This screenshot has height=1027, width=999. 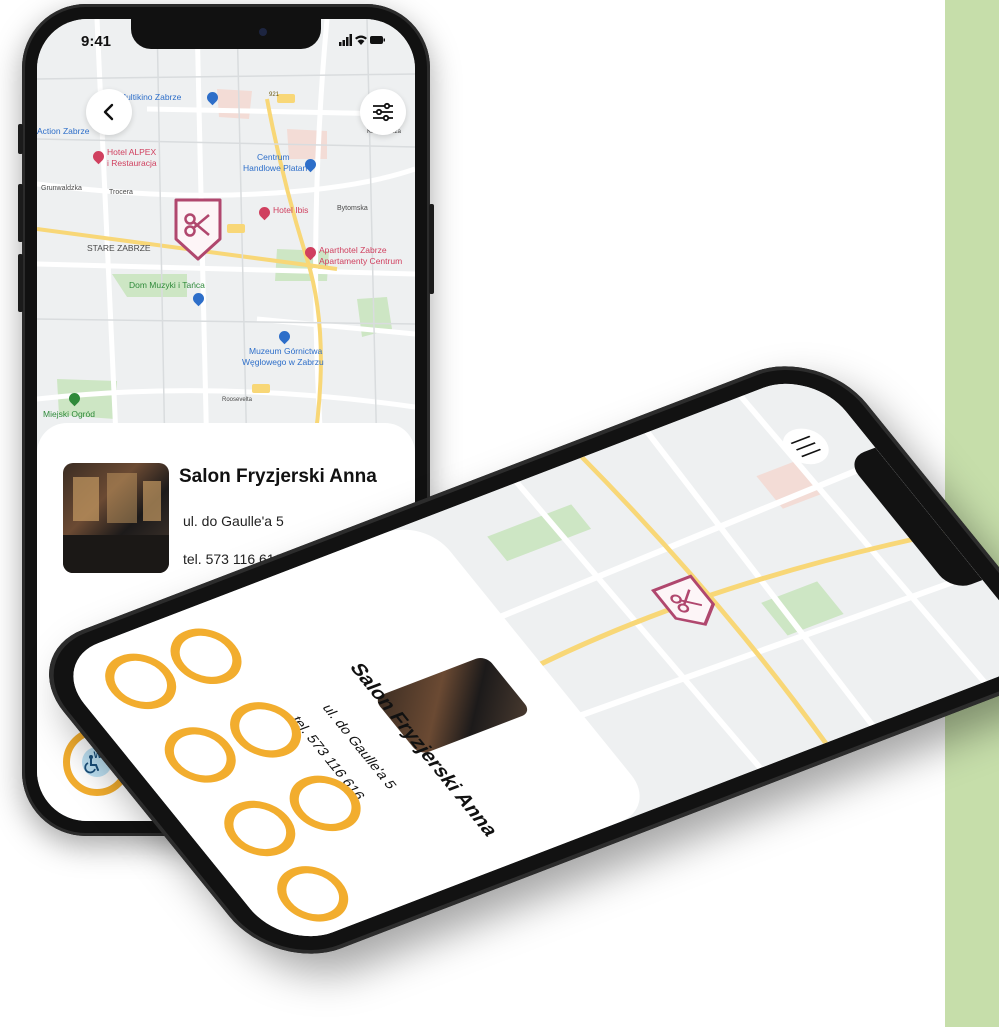 What do you see at coordinates (167, 285) in the screenshot?
I see `map-label-dom-muzyki: Dom Muzyki i Tańca` at bounding box center [167, 285].